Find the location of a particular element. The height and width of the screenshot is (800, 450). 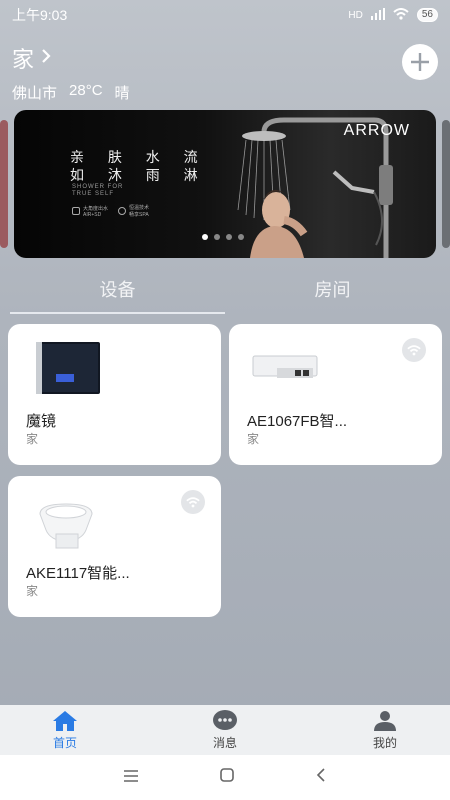

home-header: 家 佛山市 28°C 晴 is located at coordinates (225, 72).